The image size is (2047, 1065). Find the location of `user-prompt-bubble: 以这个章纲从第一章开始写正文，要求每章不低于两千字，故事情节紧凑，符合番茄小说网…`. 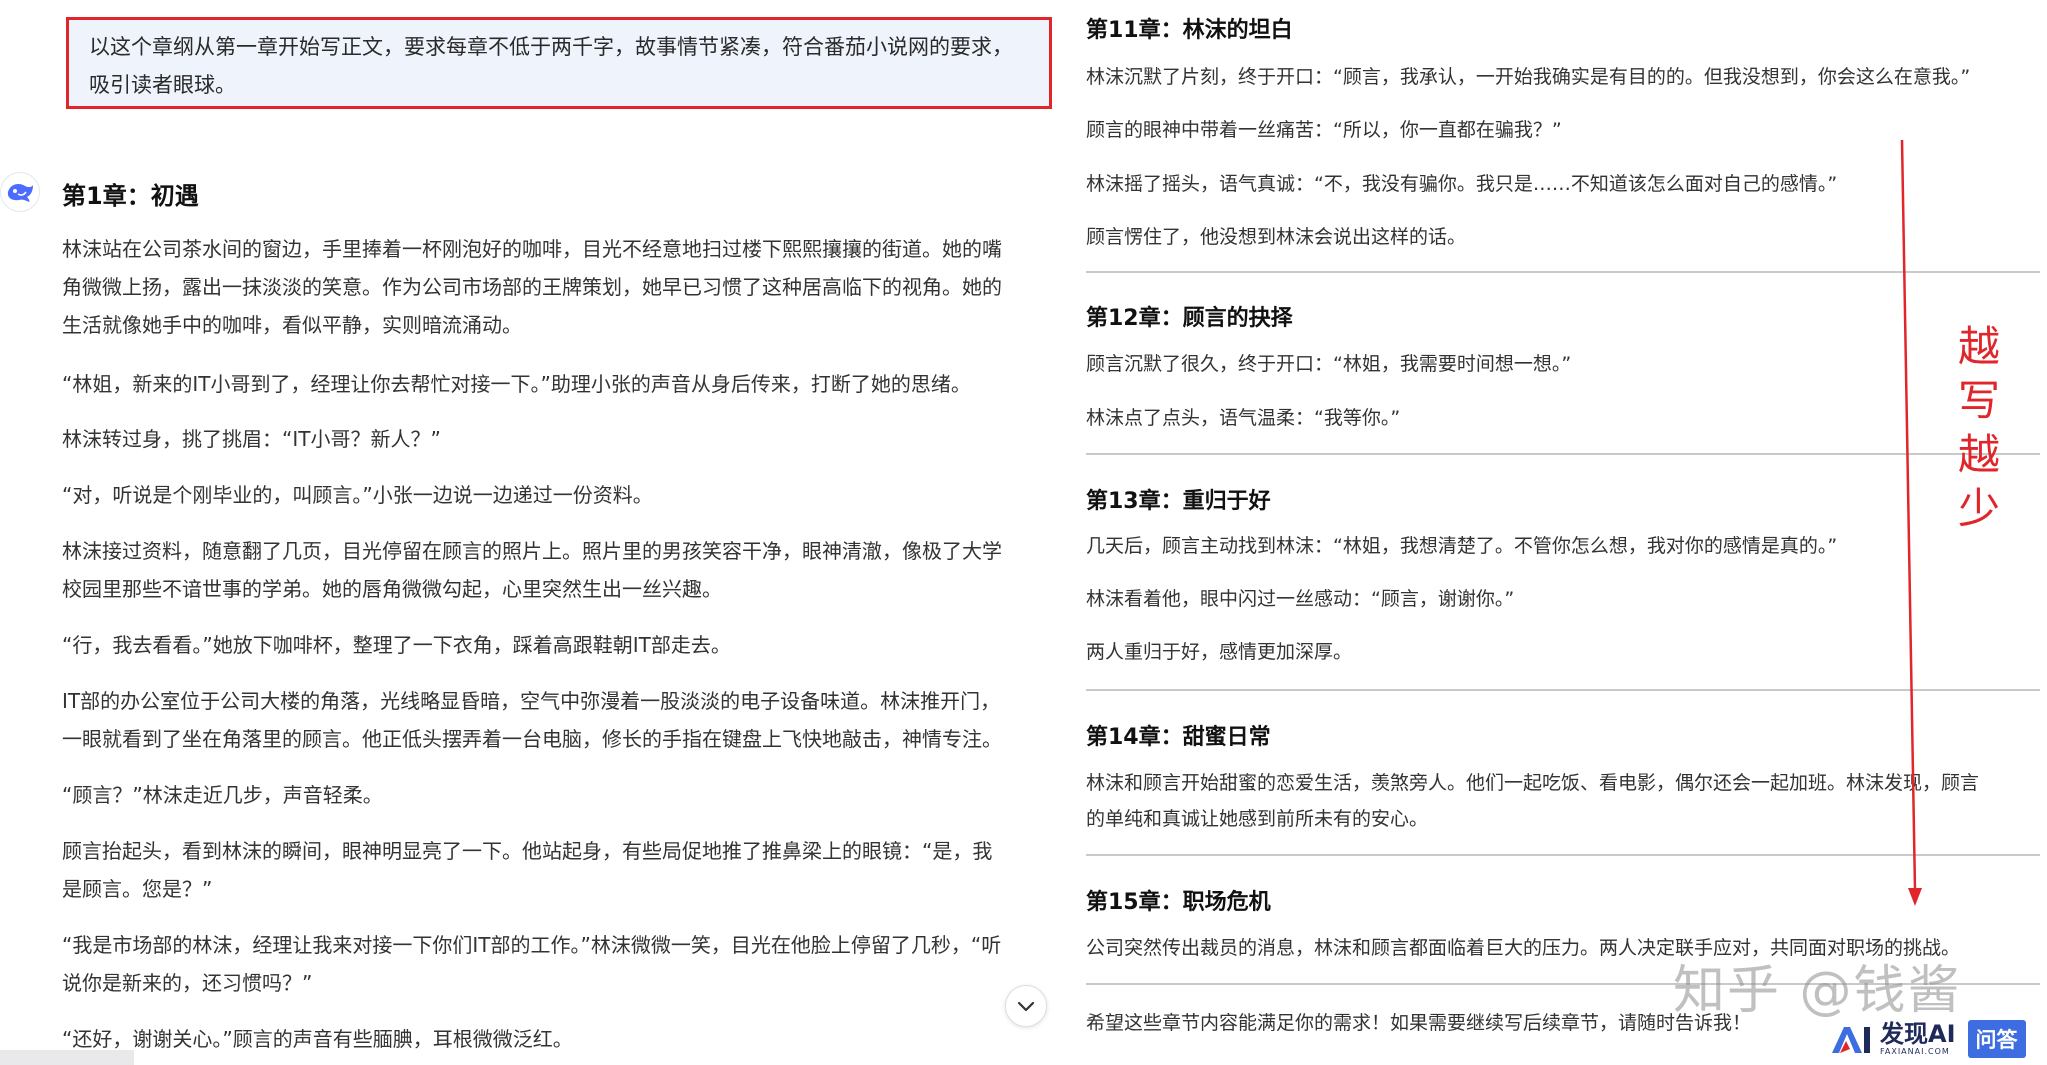

user-prompt-bubble: 以这个章纲从第一章开始写正文，要求每章不低于两千字，故事情节紧凑，符合番茄小说网… is located at coordinates (559, 63).